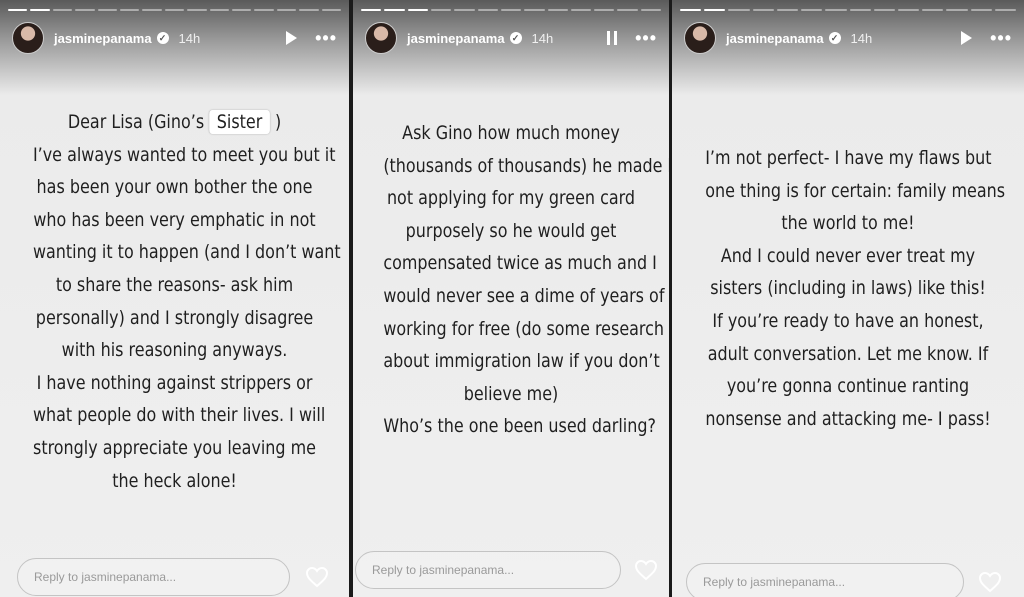 The height and width of the screenshot is (597, 1024). What do you see at coordinates (848, 288) in the screenshot?
I see `story-text-line: sisters (including in laws) like this!` at bounding box center [848, 288].